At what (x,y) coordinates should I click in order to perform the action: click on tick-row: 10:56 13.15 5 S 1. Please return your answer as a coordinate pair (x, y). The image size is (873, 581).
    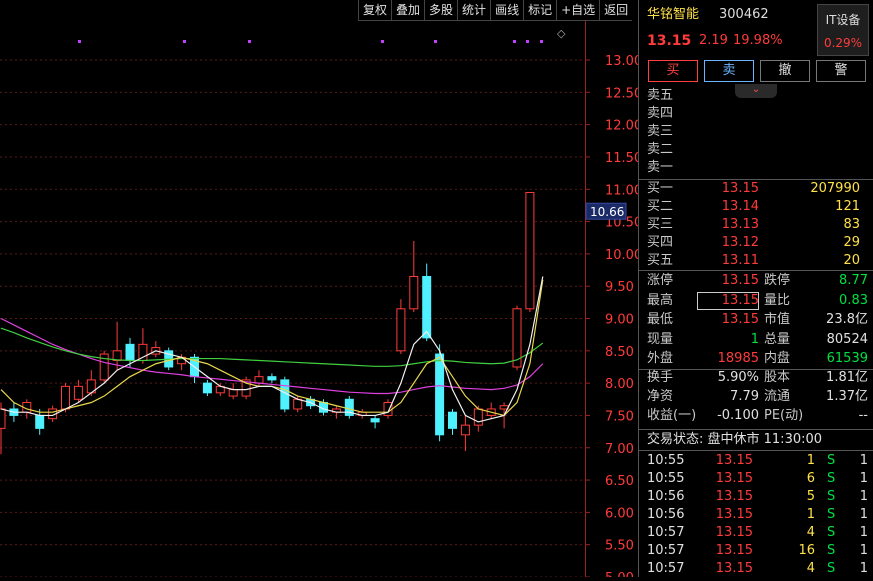
    Looking at the image, I should click on (757, 497).